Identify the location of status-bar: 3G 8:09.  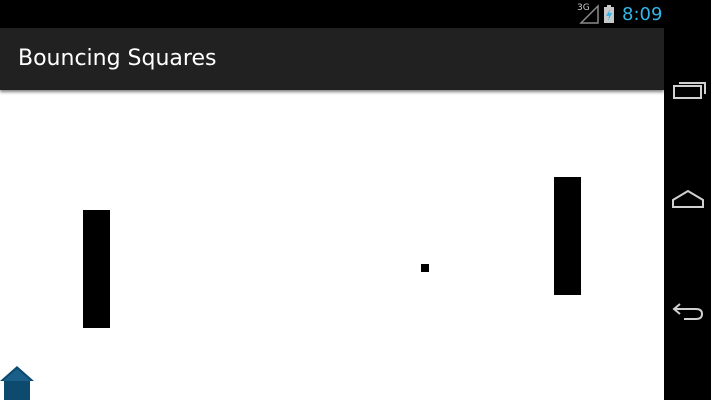
(332, 14).